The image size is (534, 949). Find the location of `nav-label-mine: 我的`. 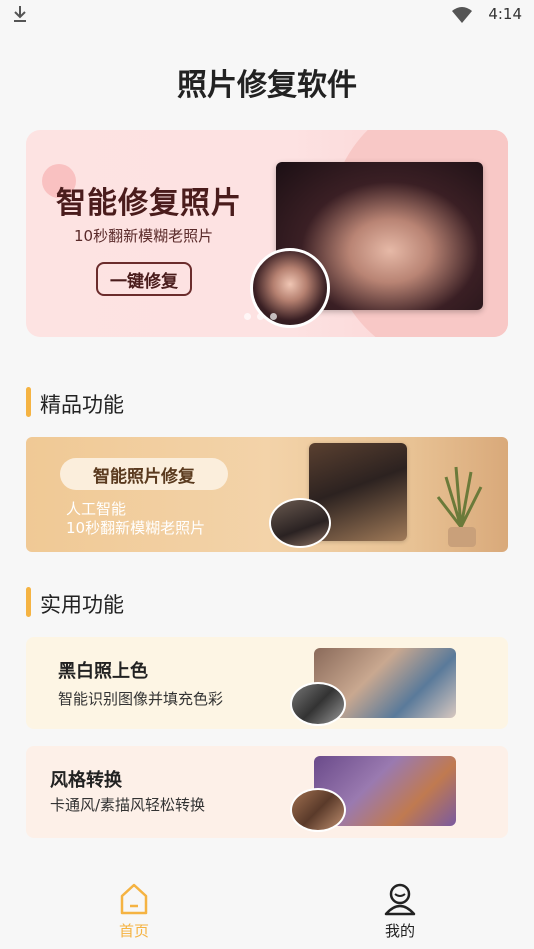

nav-label-mine: 我的 is located at coordinates (399, 931).